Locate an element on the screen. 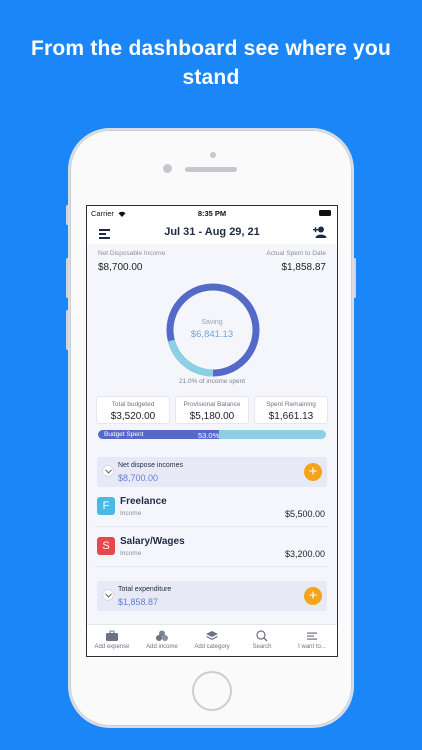 The height and width of the screenshot is (750, 422). add-income-plus-button: + is located at coordinates (313, 472).